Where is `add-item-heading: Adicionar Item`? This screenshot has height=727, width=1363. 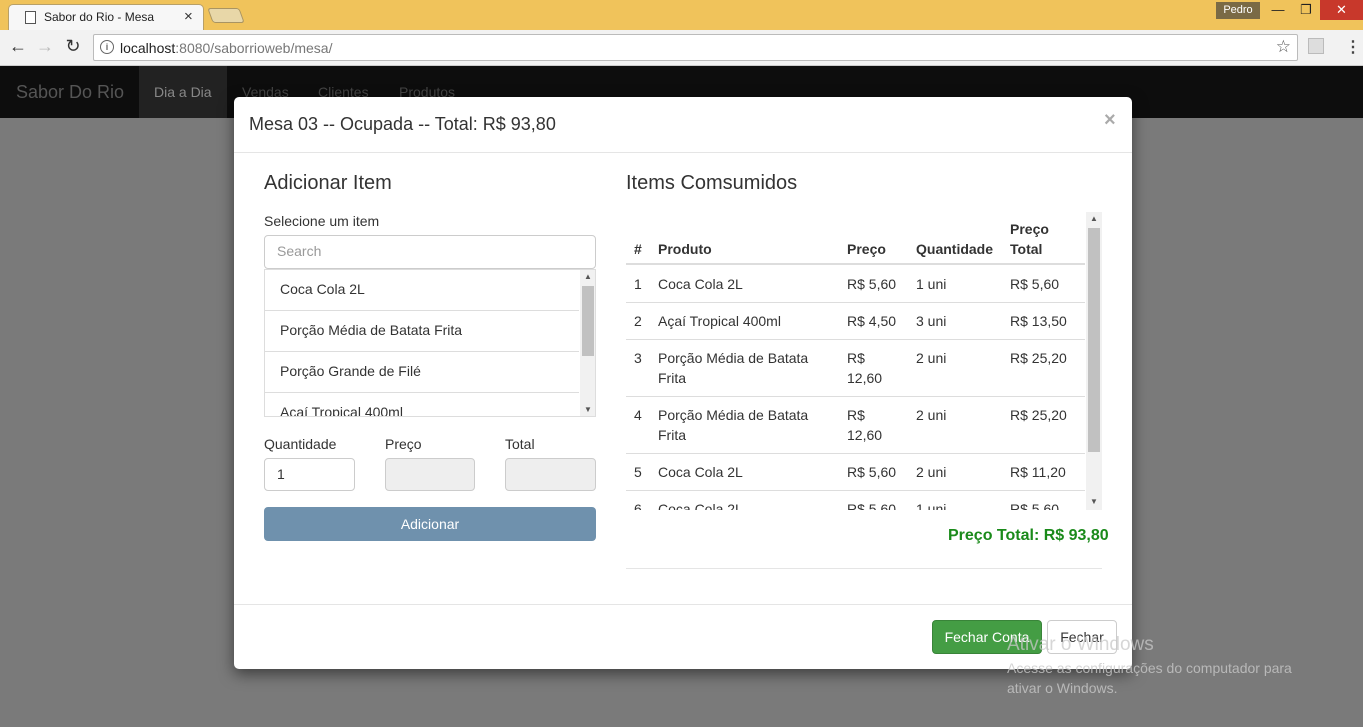 add-item-heading: Adicionar Item is located at coordinates (328, 183).